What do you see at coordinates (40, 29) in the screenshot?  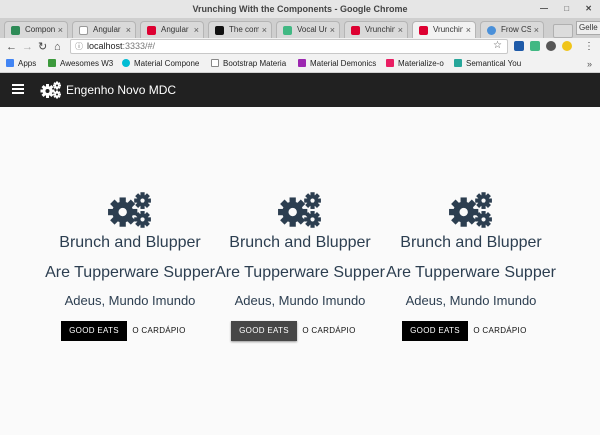 I see `tab-label: Compone` at bounding box center [40, 29].